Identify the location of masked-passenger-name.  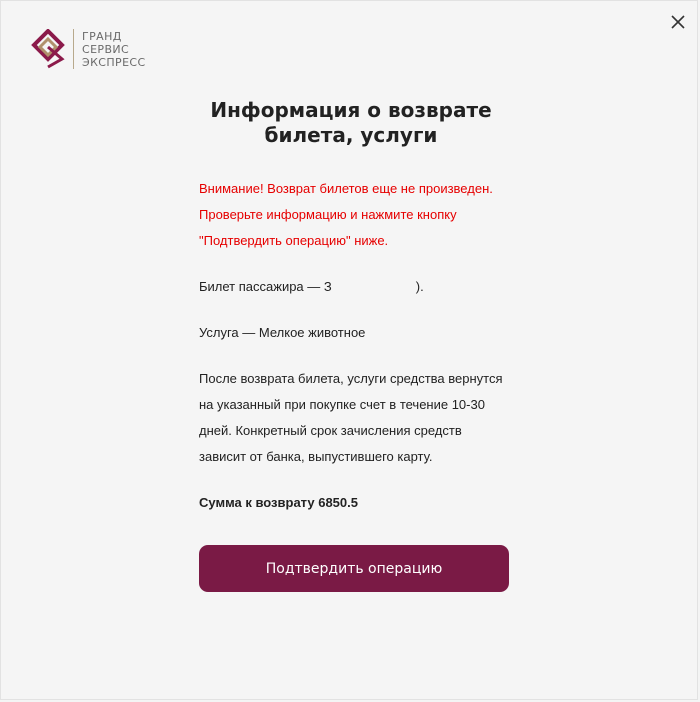
(373, 287).